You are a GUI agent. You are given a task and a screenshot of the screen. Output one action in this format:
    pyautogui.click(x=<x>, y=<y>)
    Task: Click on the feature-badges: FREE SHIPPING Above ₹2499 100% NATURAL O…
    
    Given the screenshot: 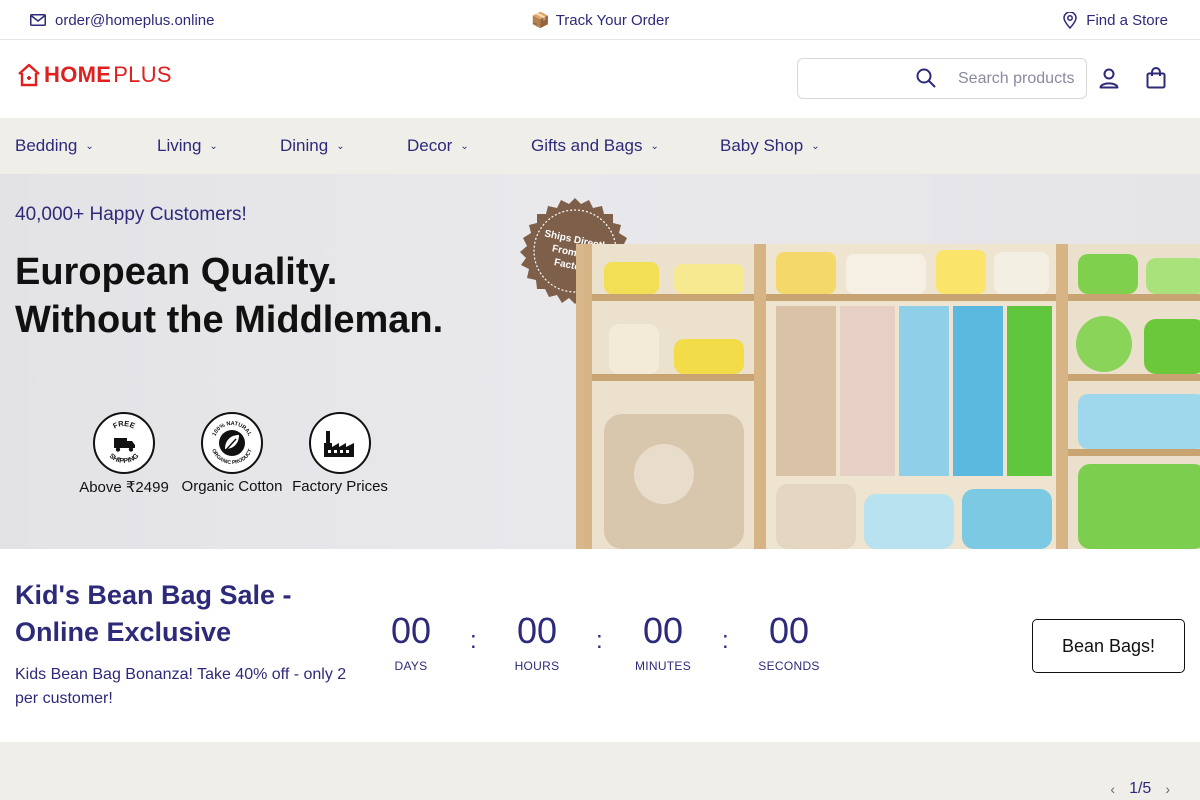 What is the action you would take?
    pyautogui.click(x=232, y=454)
    